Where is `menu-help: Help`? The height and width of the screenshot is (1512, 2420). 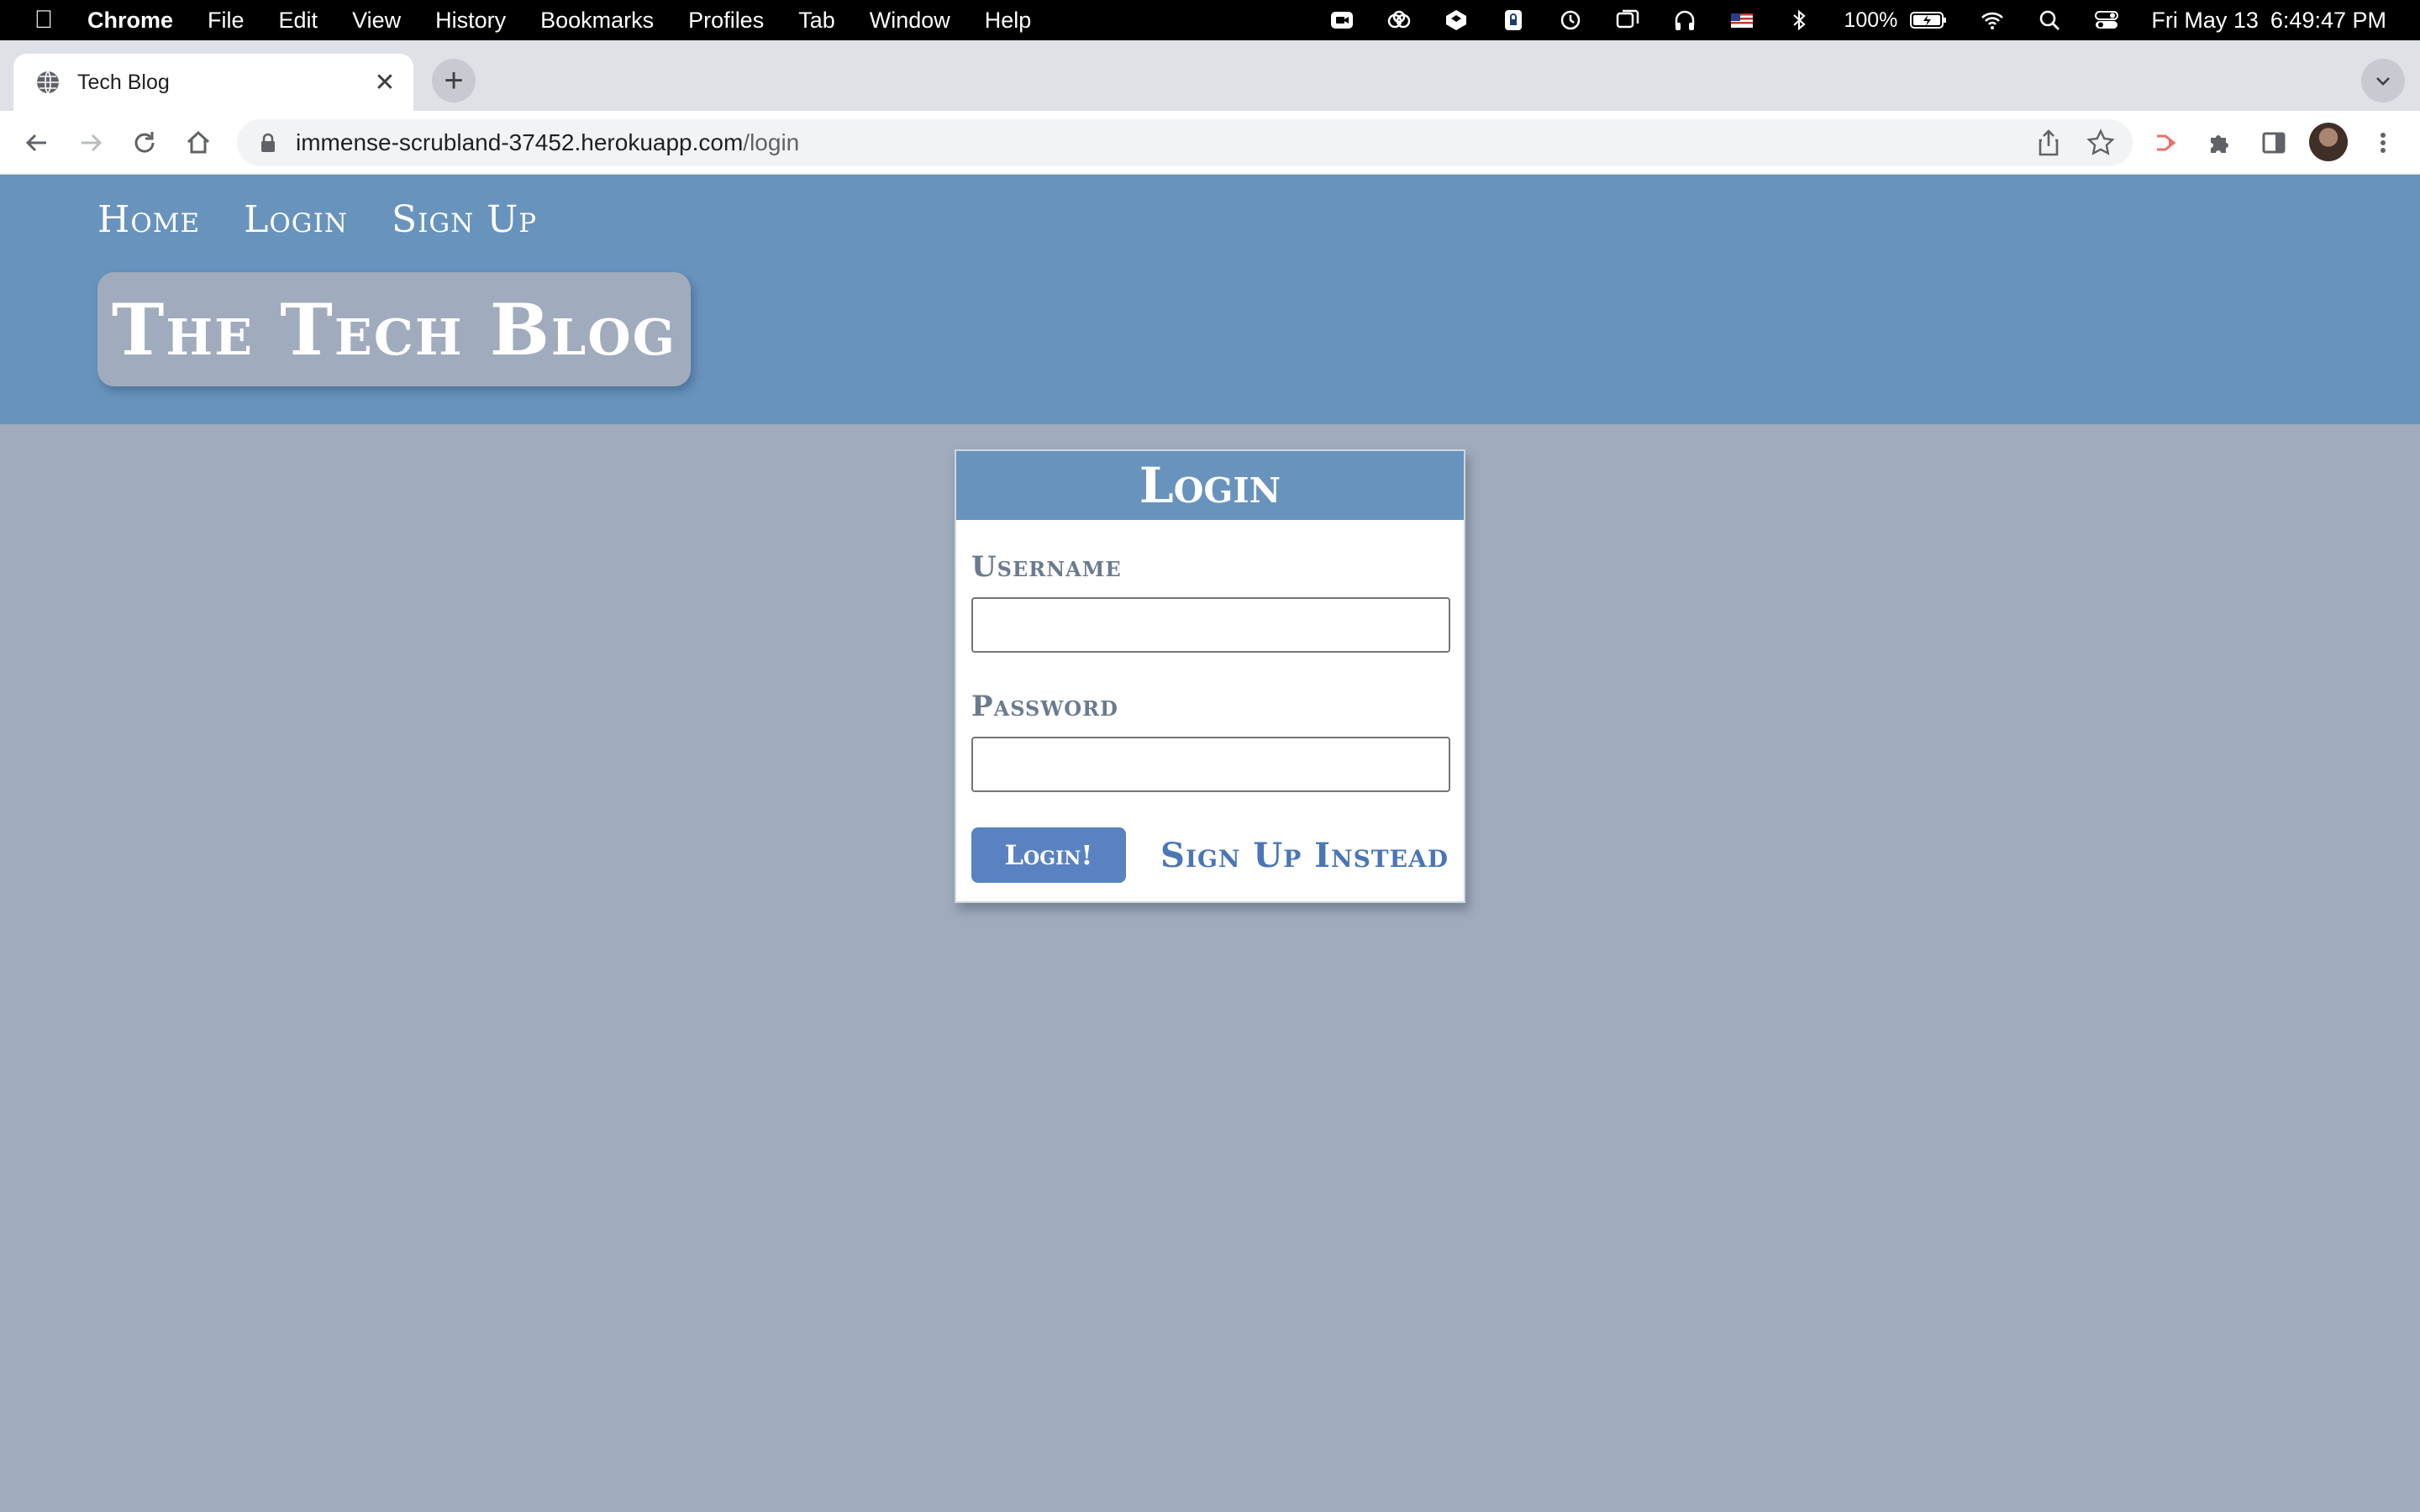 menu-help: Help is located at coordinates (1008, 21).